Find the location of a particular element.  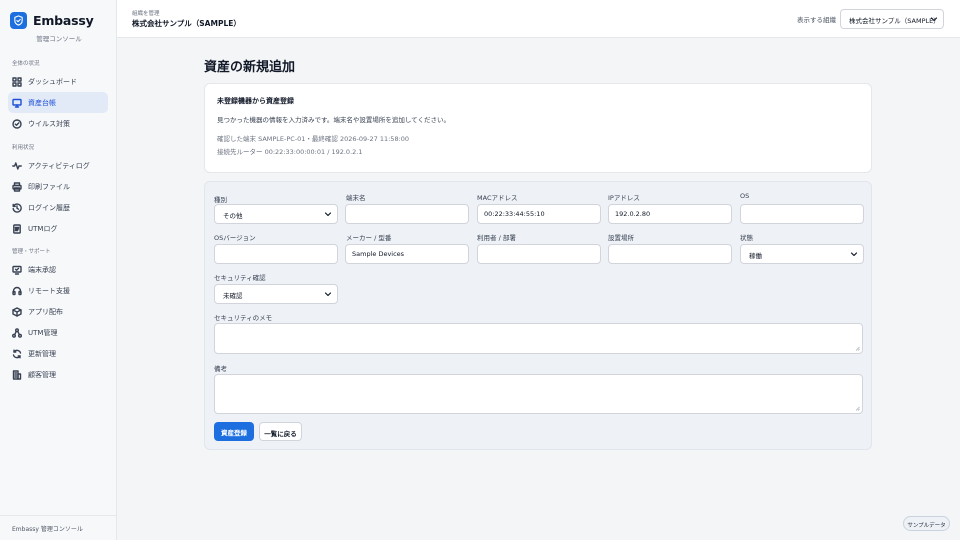

security-check-select-value: 未確認 is located at coordinates (233, 296).